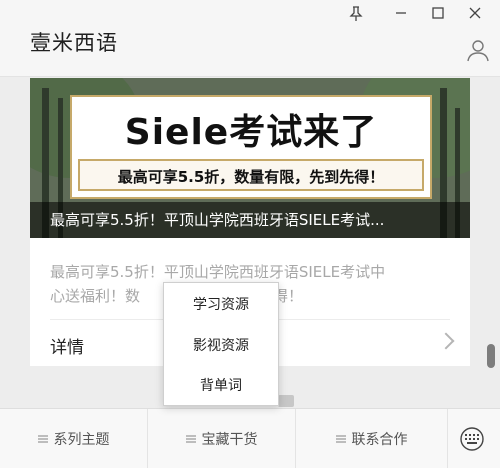 This screenshot has height=468, width=500. I want to click on nav-treasure-goods: 宝藏干货, so click(222, 438).